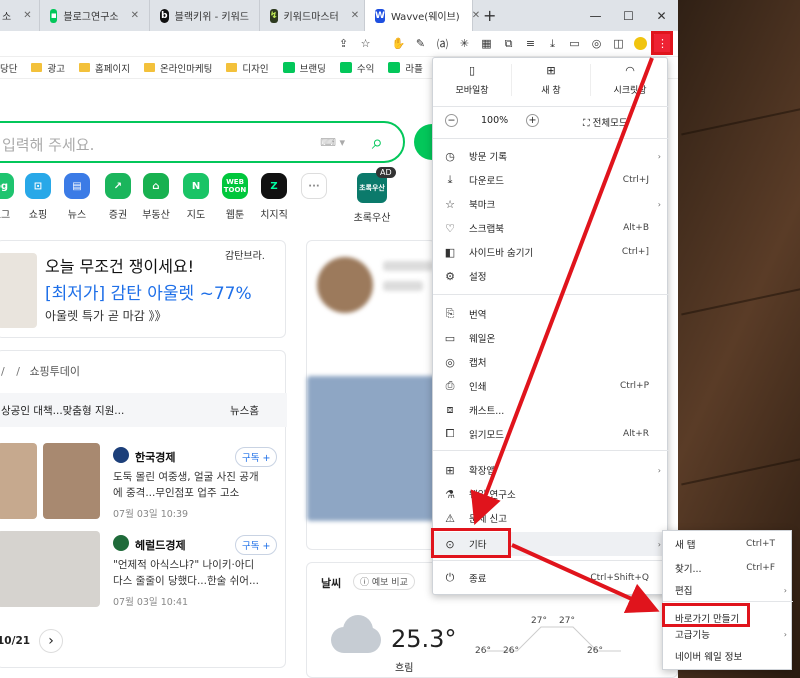 Image resolution: width=800 pixels, height=678 pixels. I want to click on press-name: 한국경제, so click(155, 457).